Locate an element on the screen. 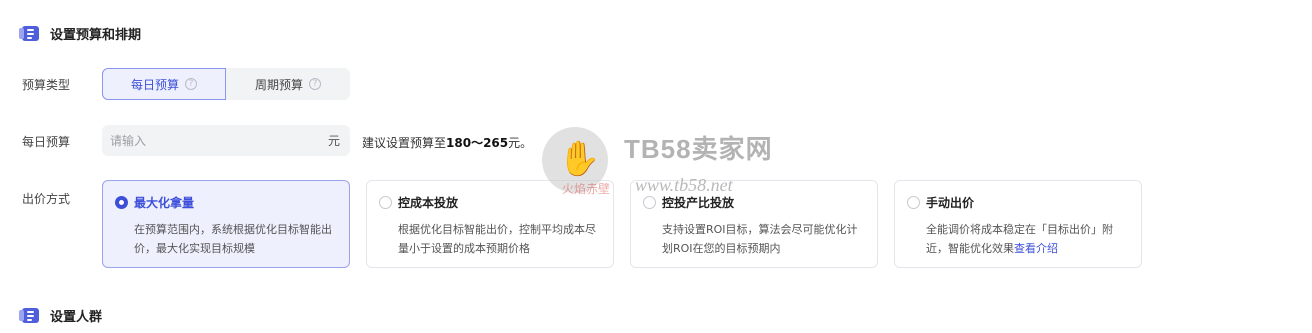 Image resolution: width=1312 pixels, height=333 pixels. daily-budget-option: 每日预算 ? is located at coordinates (164, 84).